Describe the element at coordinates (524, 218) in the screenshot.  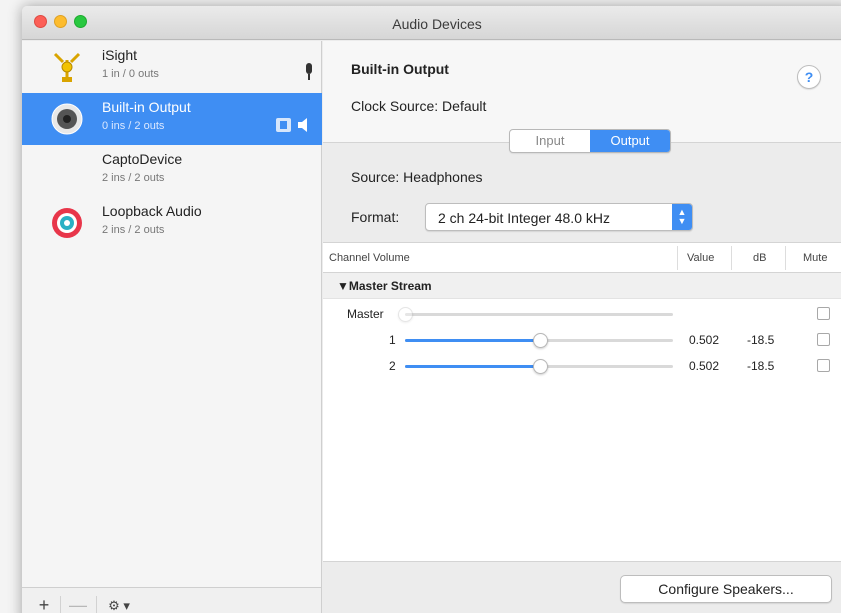
I see `format-value: 2 ch 24-bit Integer 48.0 kHz` at that location.